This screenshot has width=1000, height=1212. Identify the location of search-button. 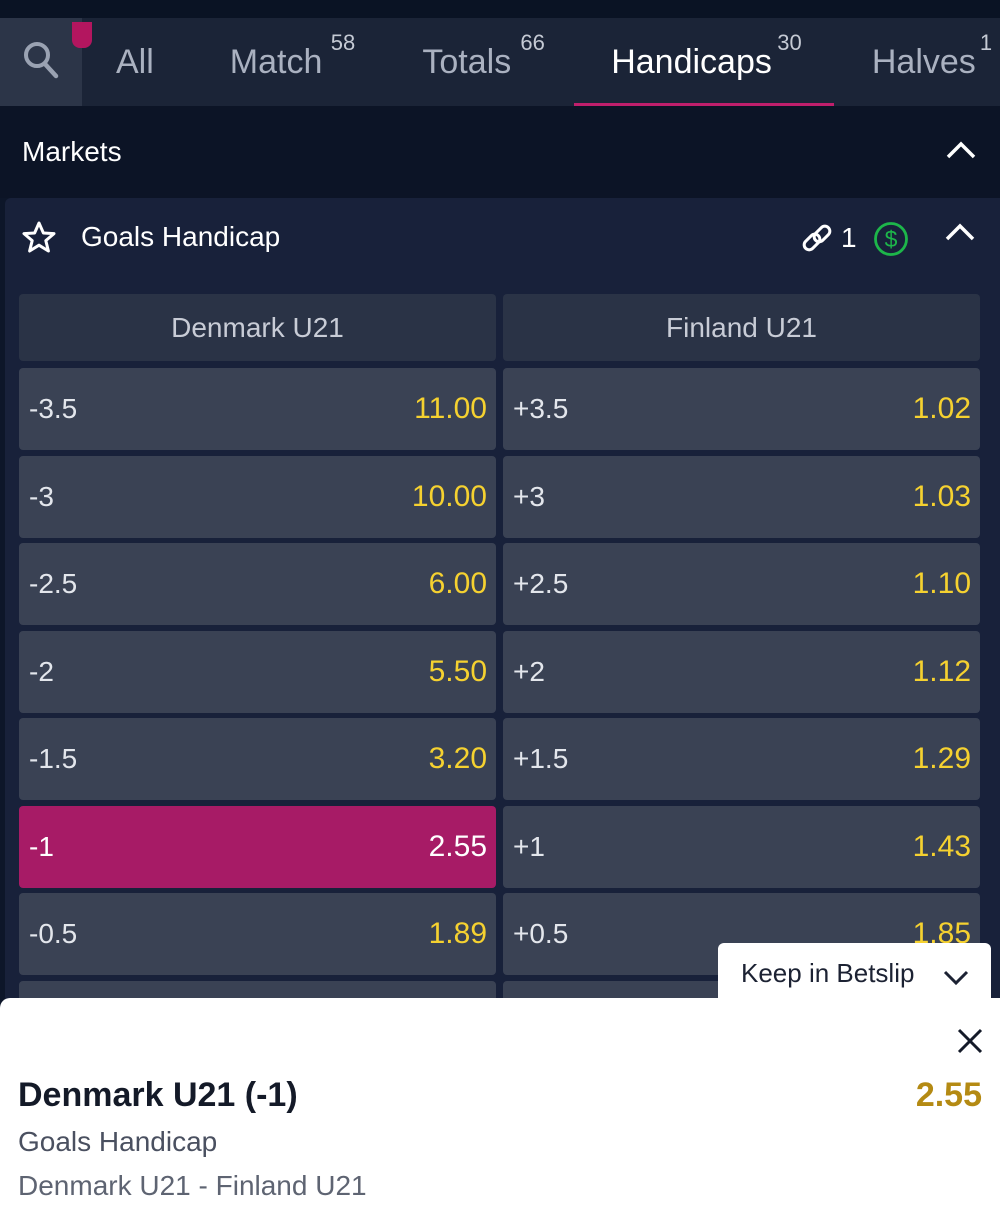
(46, 62).